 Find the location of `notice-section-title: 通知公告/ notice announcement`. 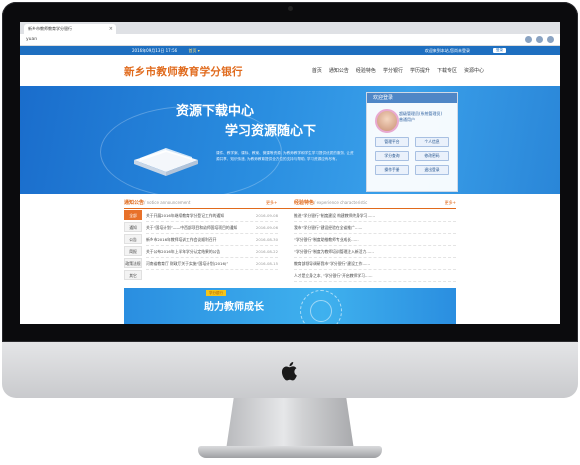

notice-section-title: 通知公告/ notice announcement is located at coordinates (157, 203).